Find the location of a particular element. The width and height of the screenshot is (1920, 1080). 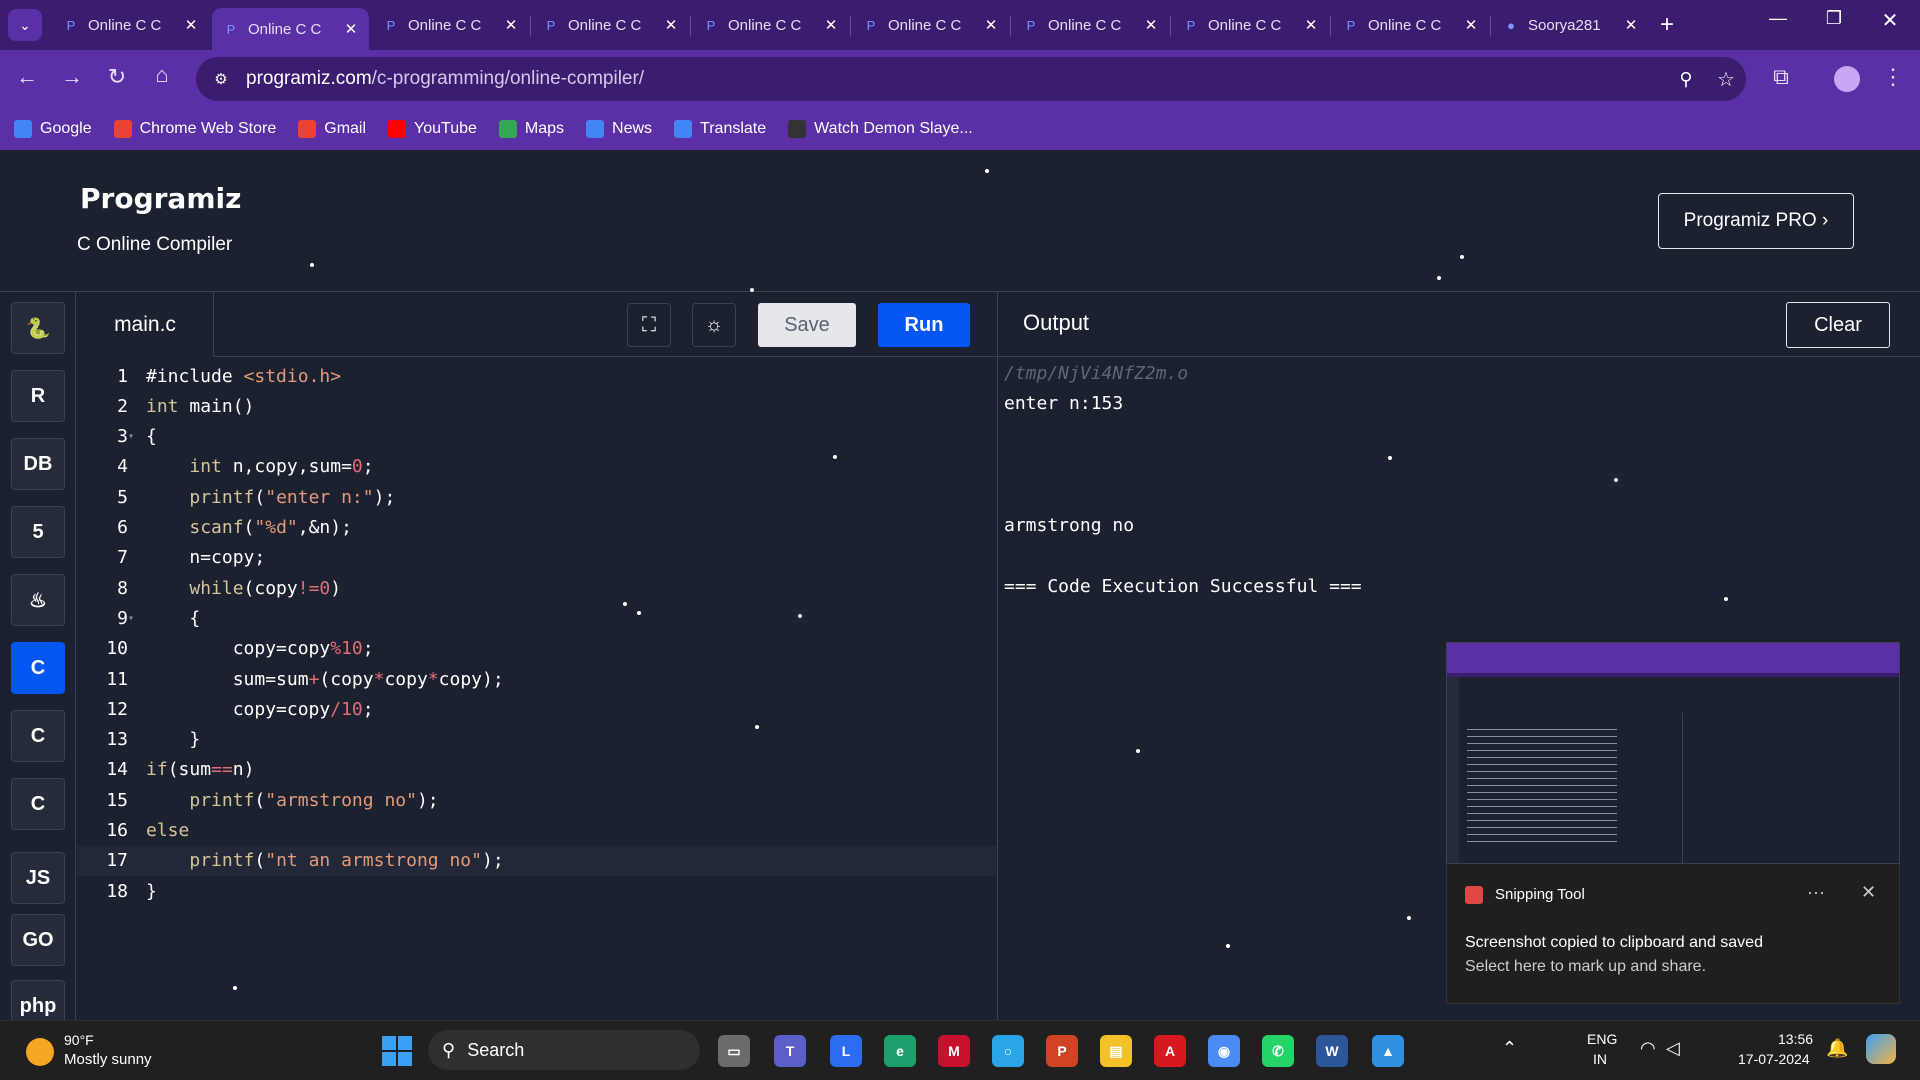

lens-icon: L is located at coordinates (846, 1051).